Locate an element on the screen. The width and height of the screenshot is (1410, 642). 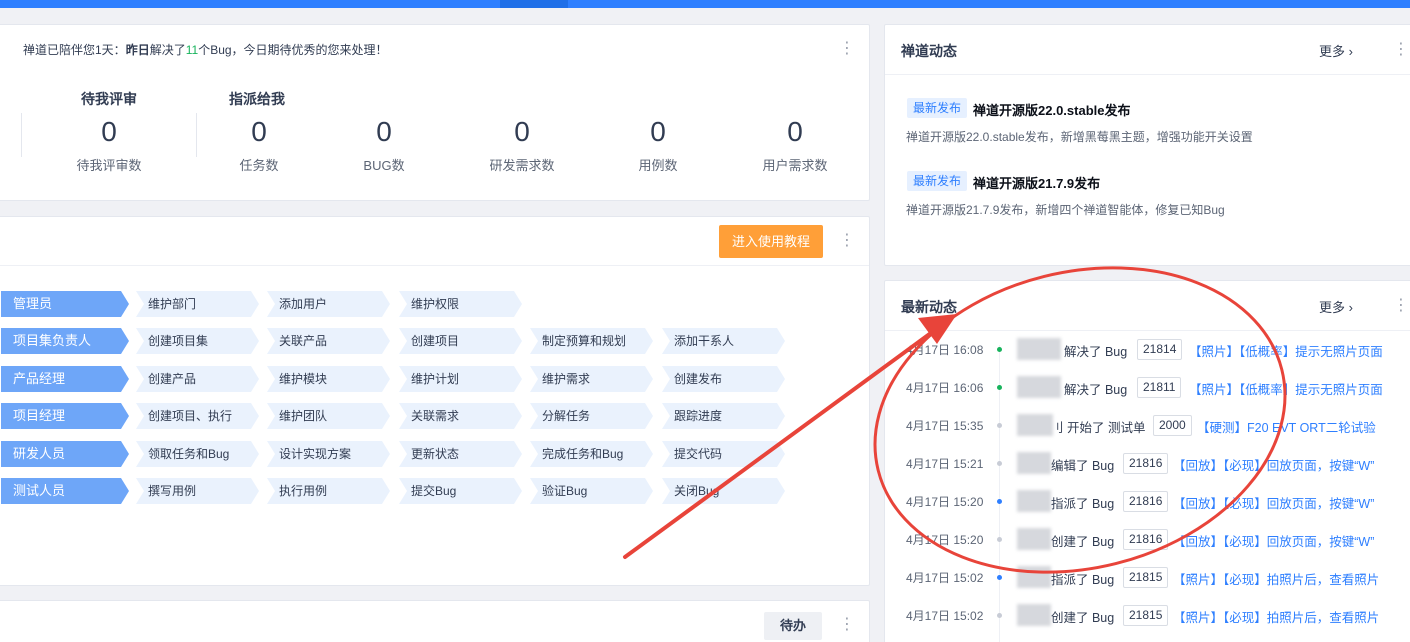
activity-time: 4月17日 15:20 is located at coordinates (945, 502).